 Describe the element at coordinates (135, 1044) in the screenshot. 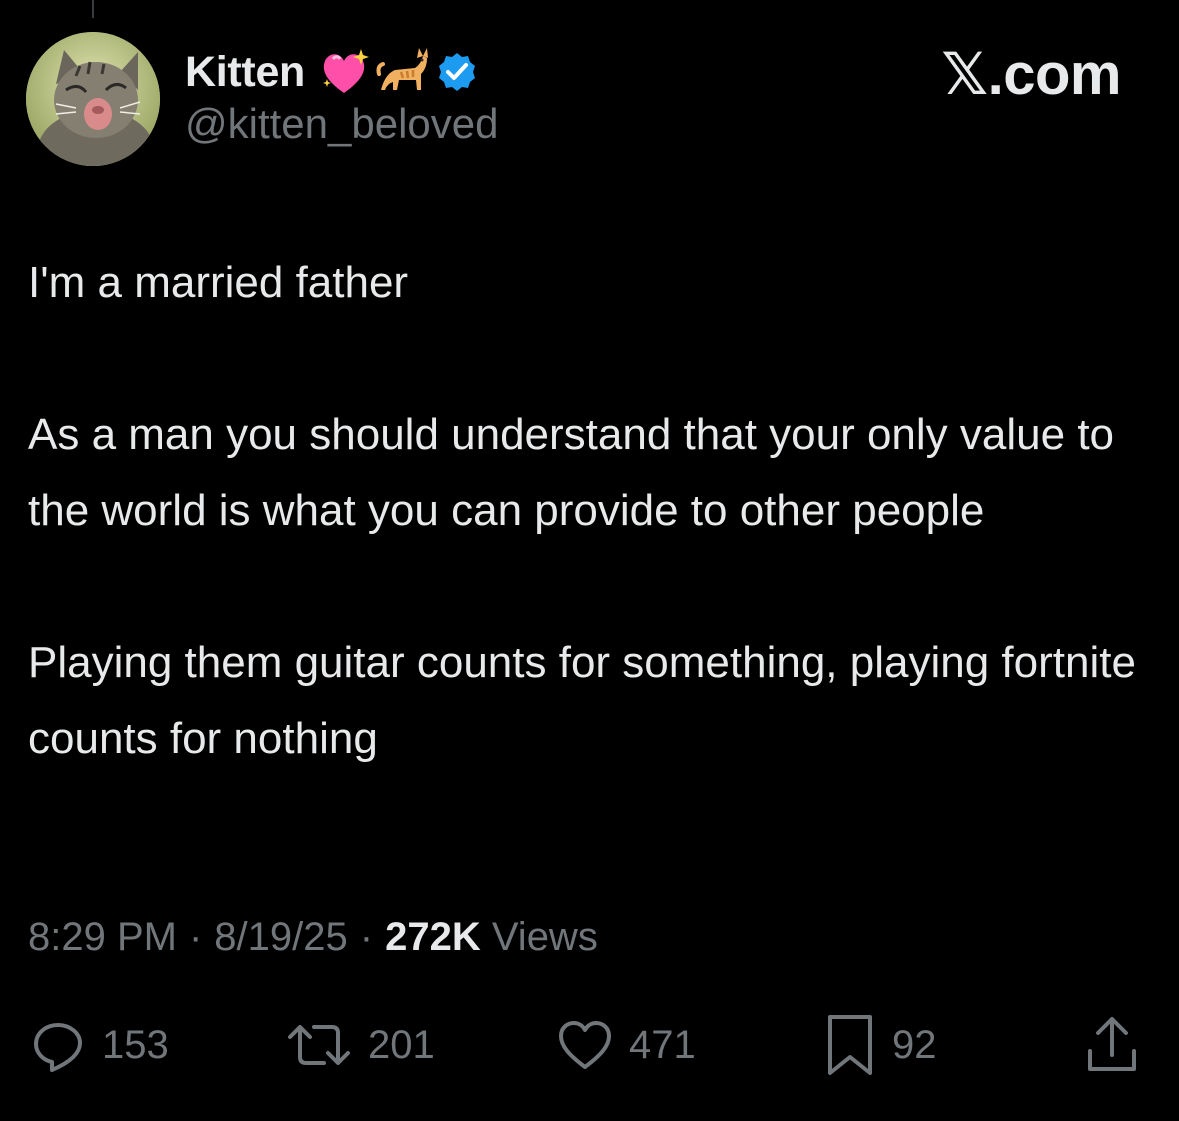

I see `reply-count: 153` at that location.